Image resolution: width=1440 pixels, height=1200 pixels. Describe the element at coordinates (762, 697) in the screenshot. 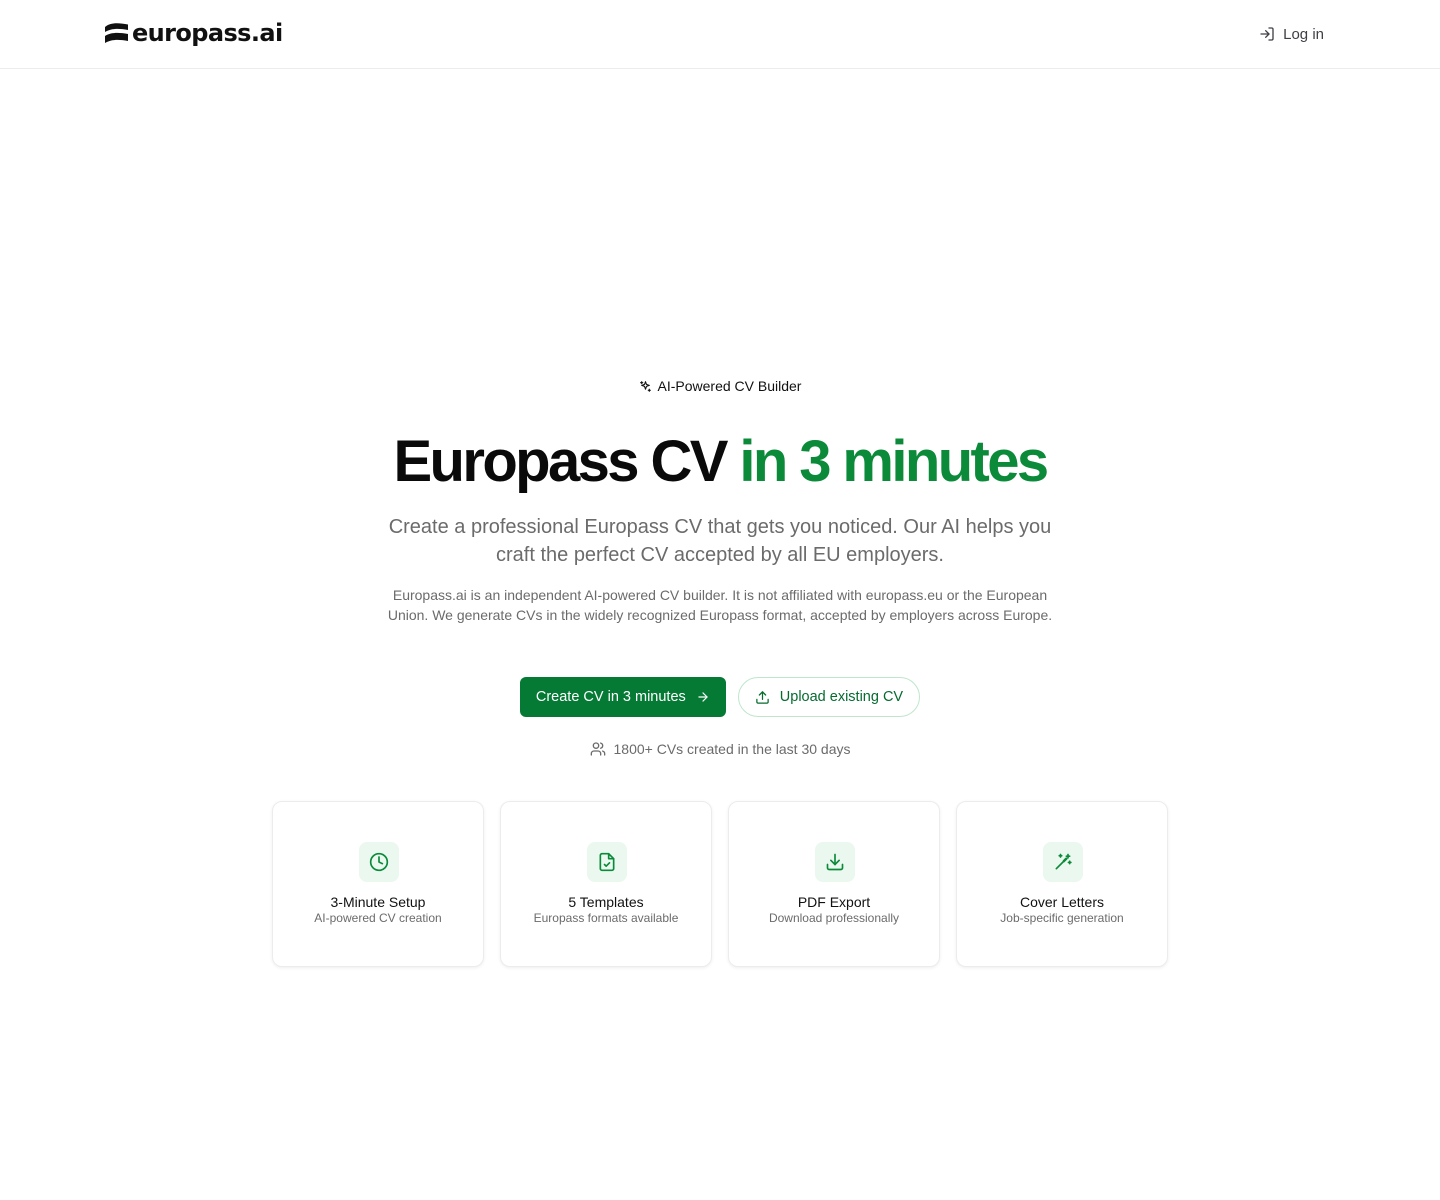

I see `upload-icon` at that location.